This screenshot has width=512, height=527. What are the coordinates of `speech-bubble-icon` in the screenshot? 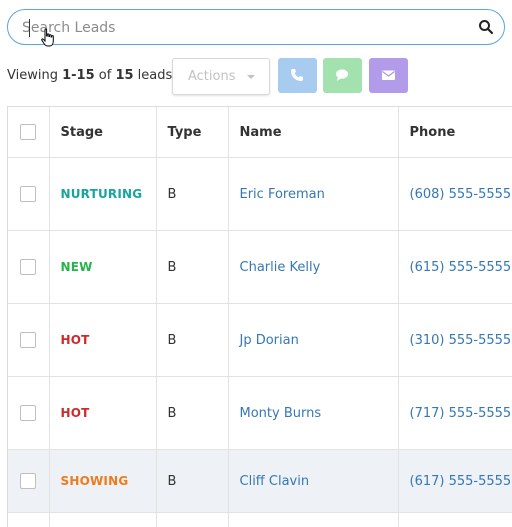 It's located at (342, 75).